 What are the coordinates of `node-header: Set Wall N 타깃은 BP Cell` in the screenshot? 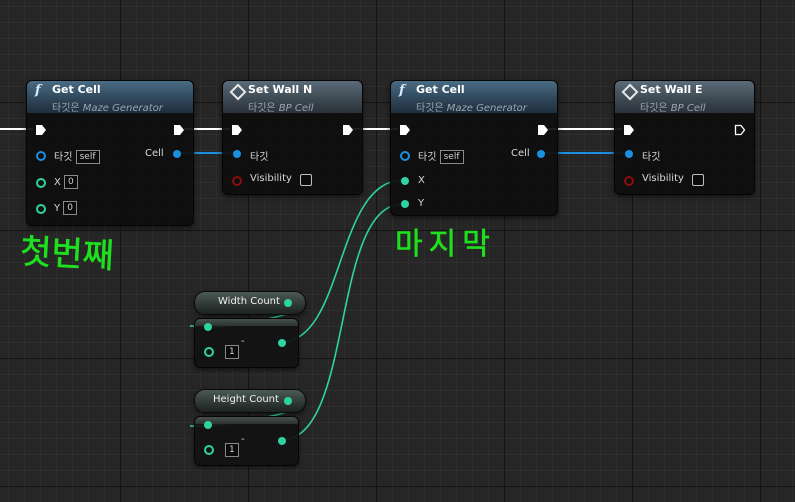 It's located at (292, 97).